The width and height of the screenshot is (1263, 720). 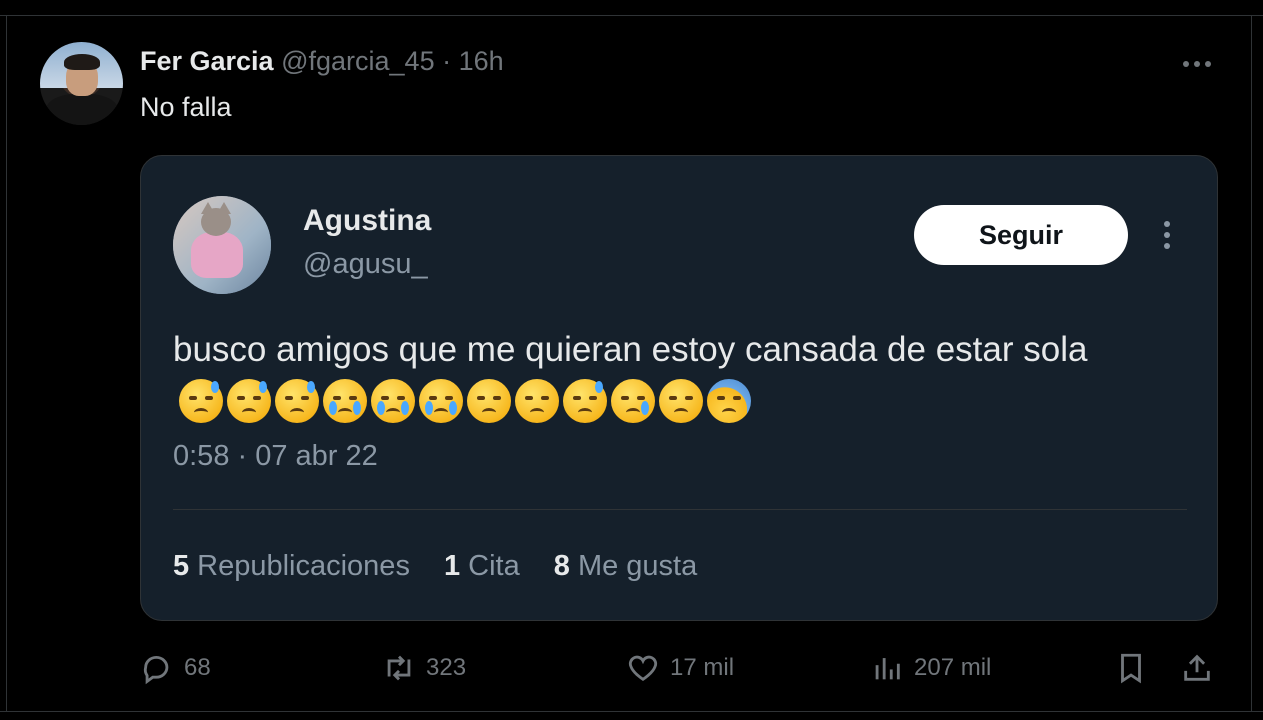 What do you see at coordinates (1251, 363) in the screenshot?
I see `divider-right` at bounding box center [1251, 363].